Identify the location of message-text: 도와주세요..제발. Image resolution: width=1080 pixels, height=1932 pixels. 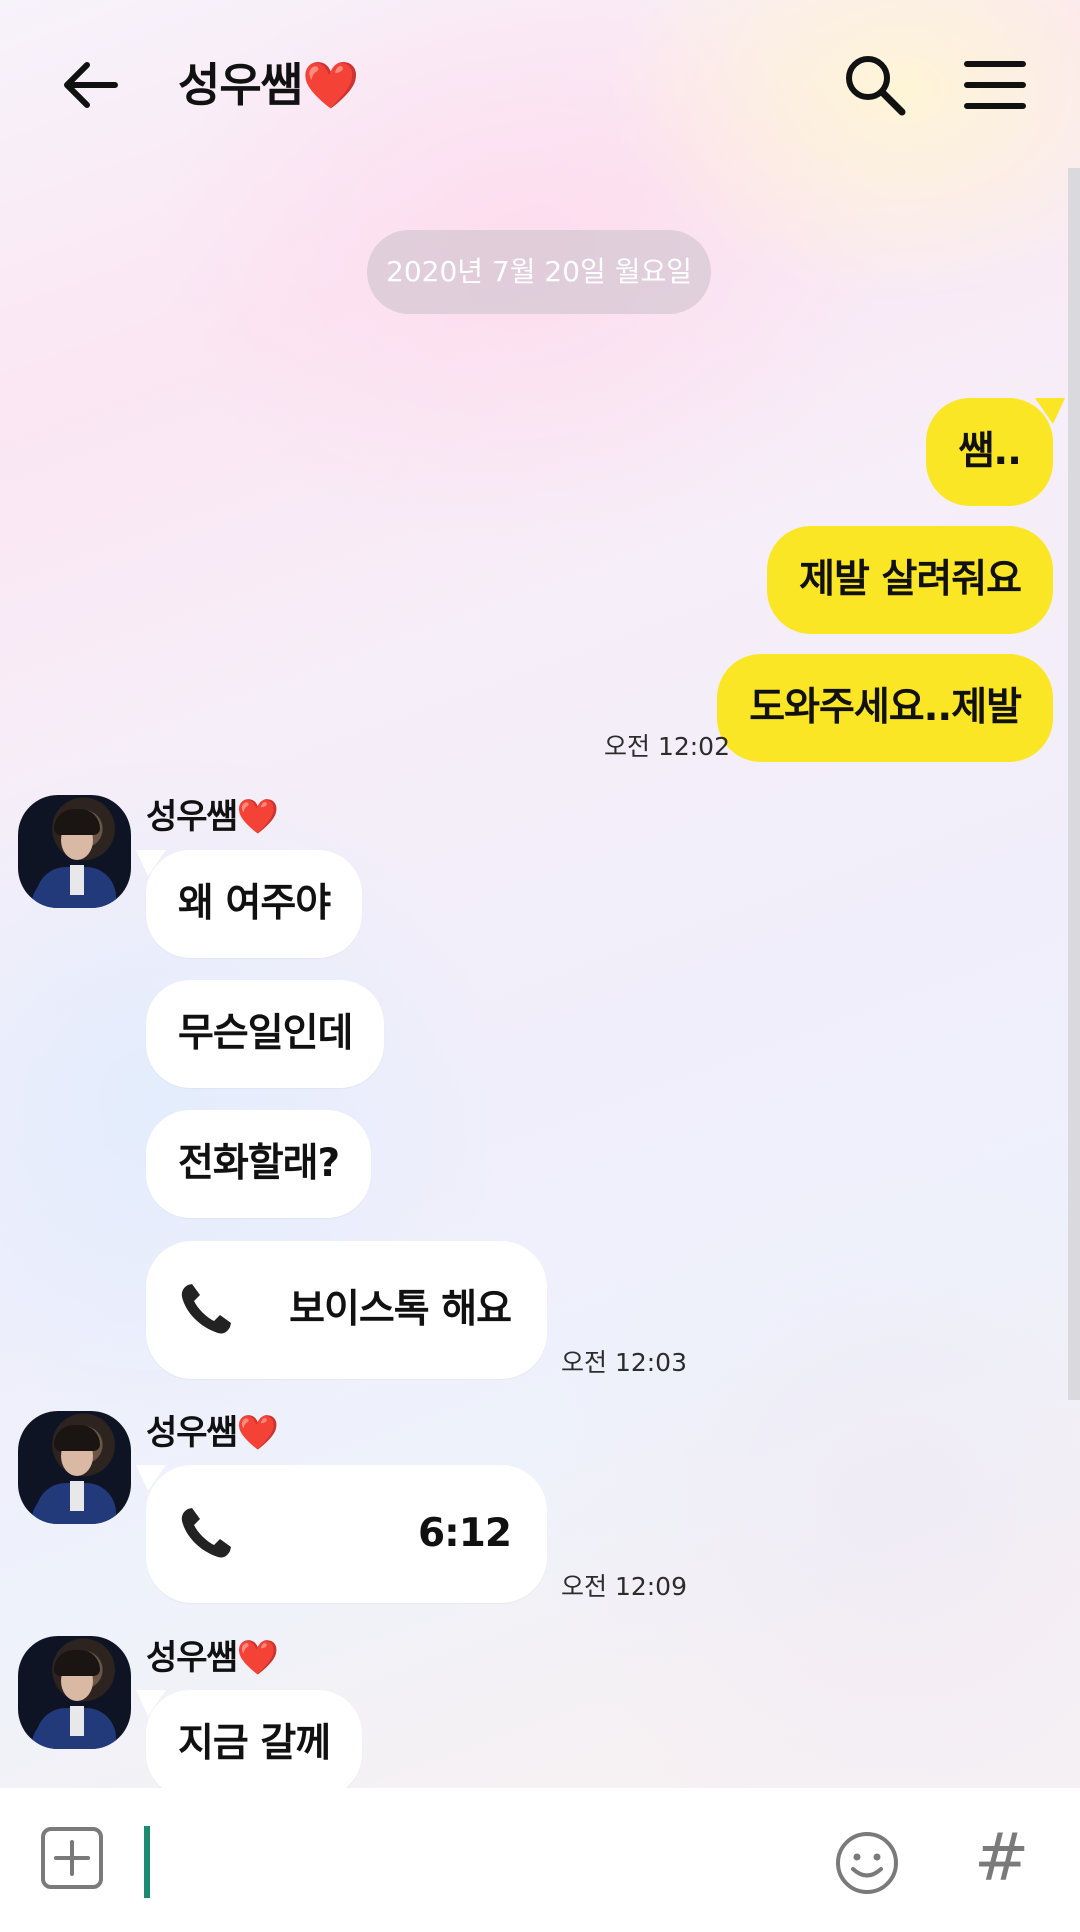
(885, 707).